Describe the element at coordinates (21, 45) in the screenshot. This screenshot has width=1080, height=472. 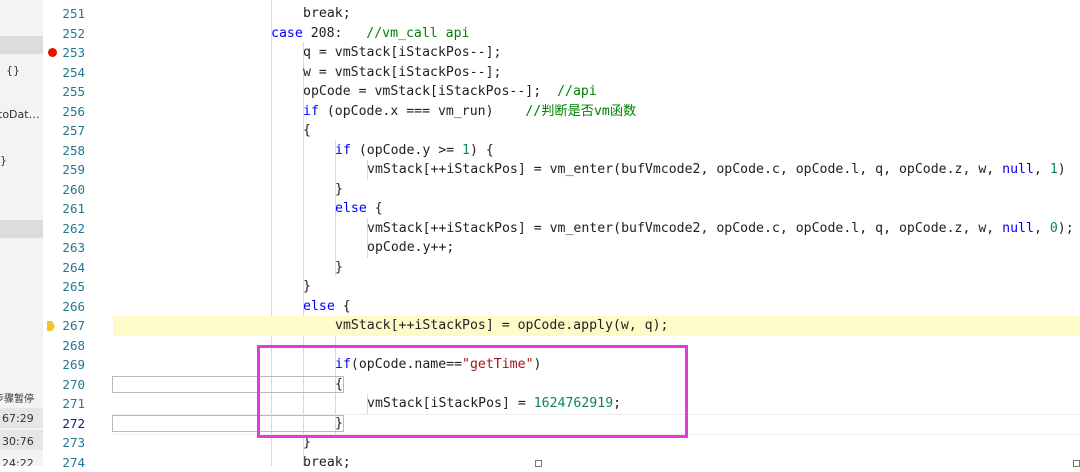
I see `left-selected-row` at that location.